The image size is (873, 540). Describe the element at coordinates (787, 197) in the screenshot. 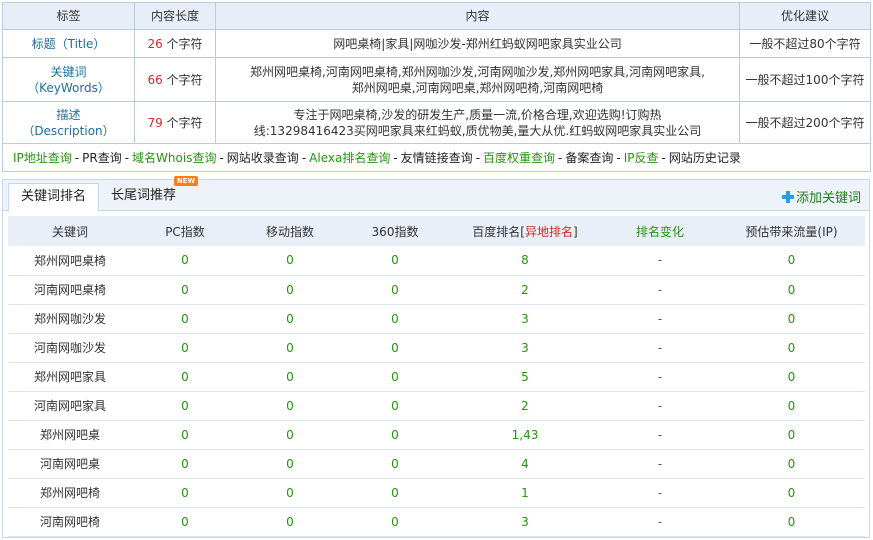

I see `plus-icon` at that location.